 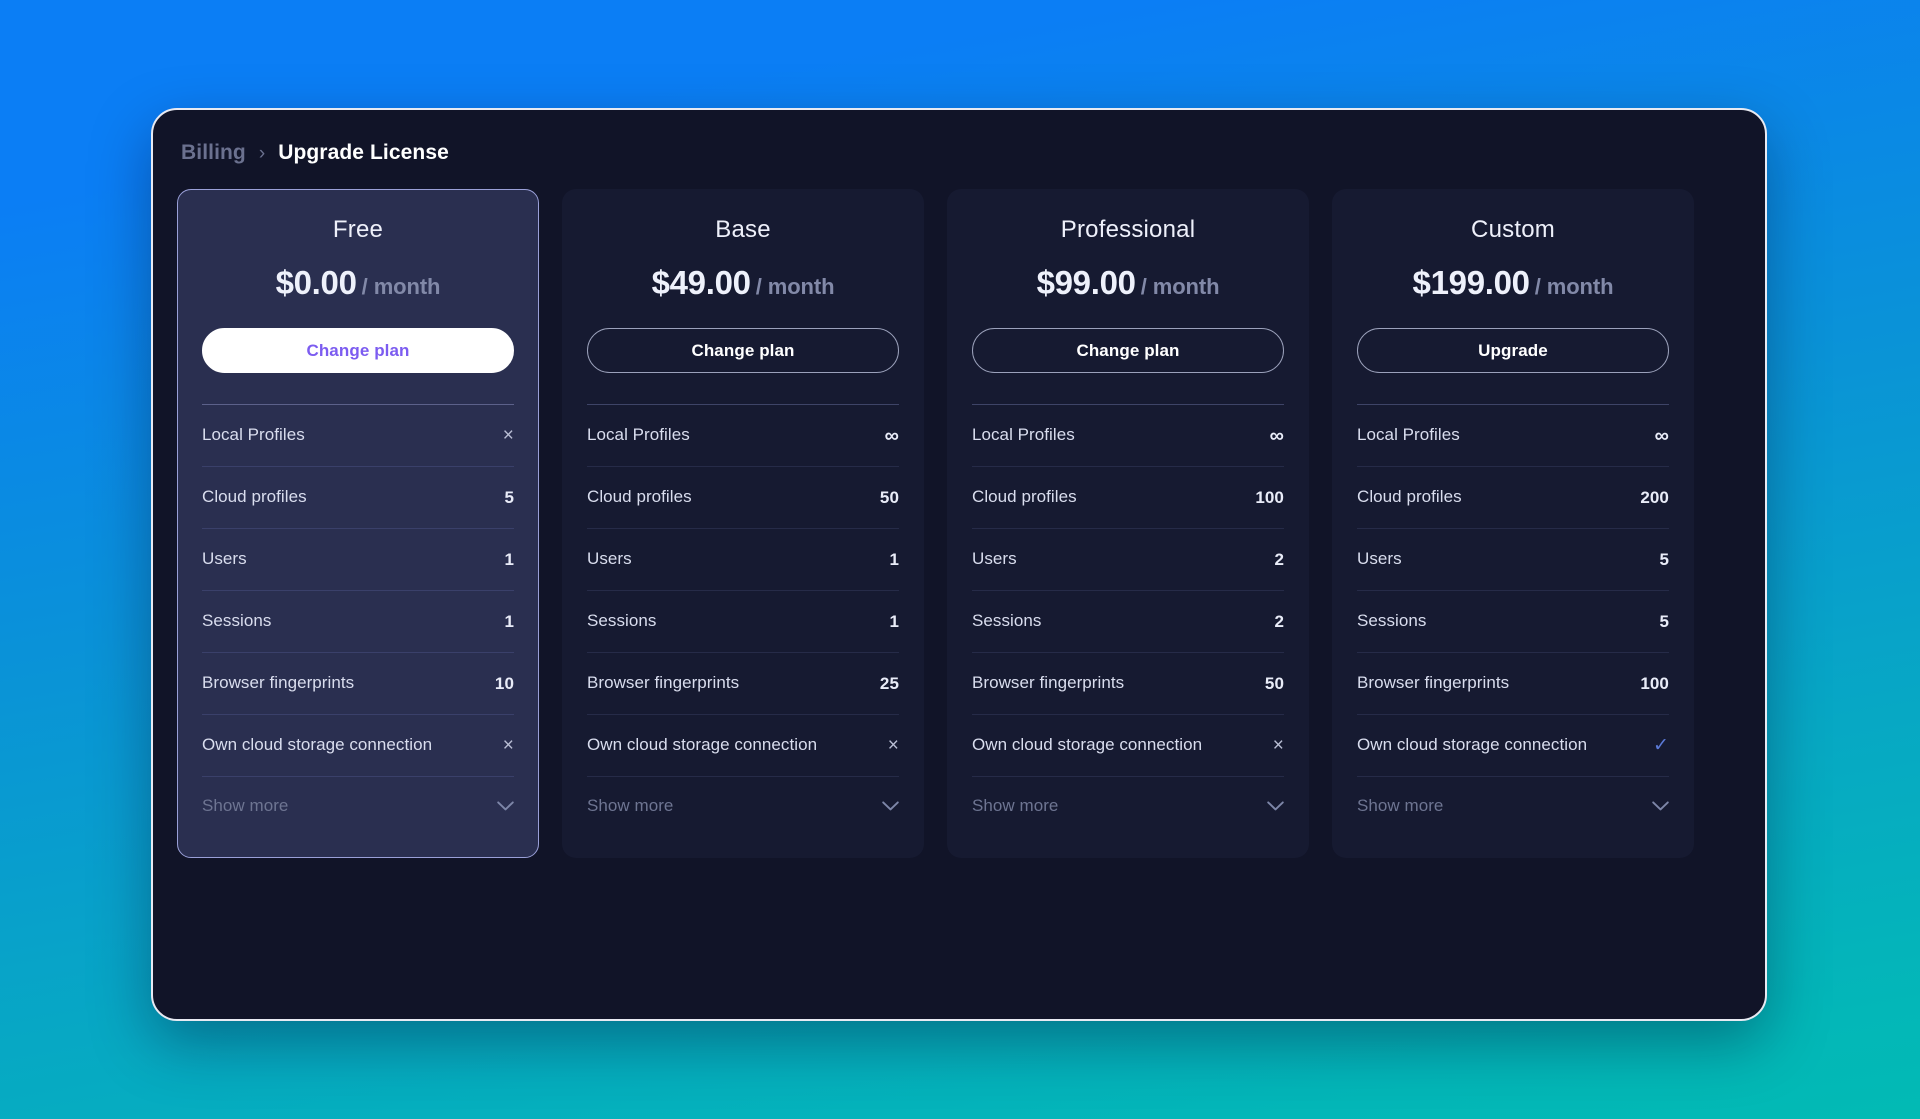 What do you see at coordinates (1660, 745) in the screenshot?
I see `feature-value-check-icon: ✓` at bounding box center [1660, 745].